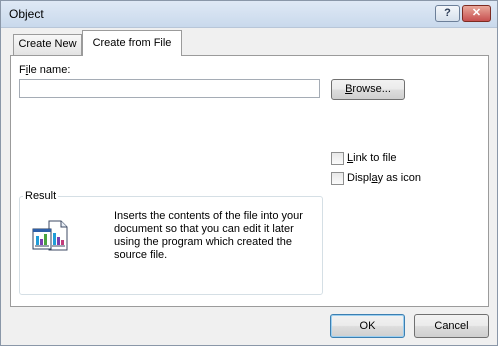  I want to click on tab-create-from-file-label: Create from File, so click(132, 43).